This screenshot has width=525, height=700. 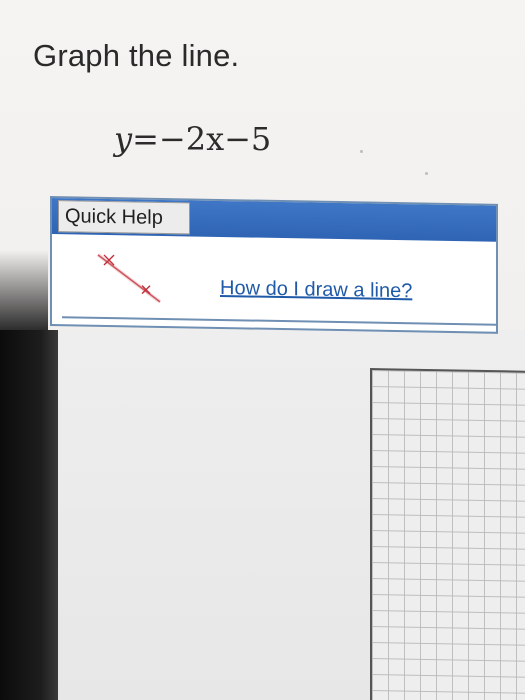 What do you see at coordinates (124, 217) in the screenshot?
I see `quick-help-tab: Quick Help` at bounding box center [124, 217].